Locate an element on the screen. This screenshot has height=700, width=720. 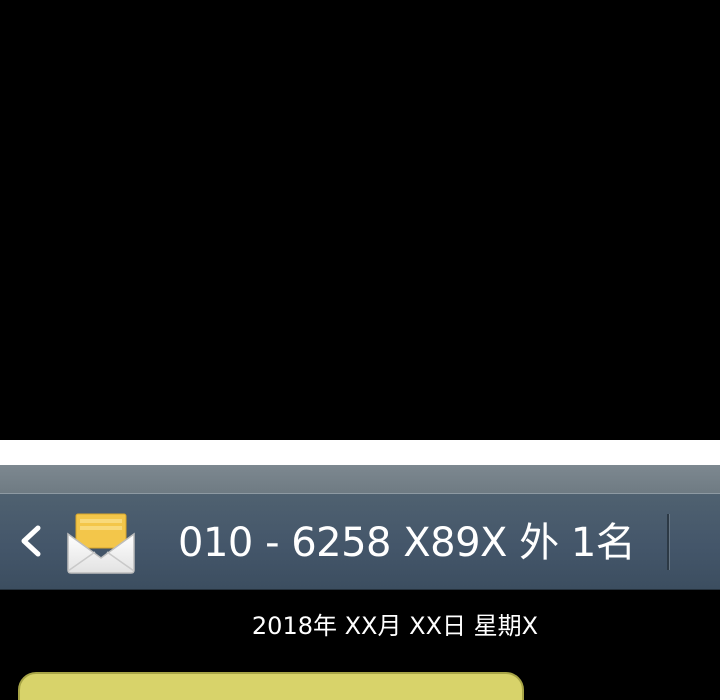
header-divider is located at coordinates (668, 542).